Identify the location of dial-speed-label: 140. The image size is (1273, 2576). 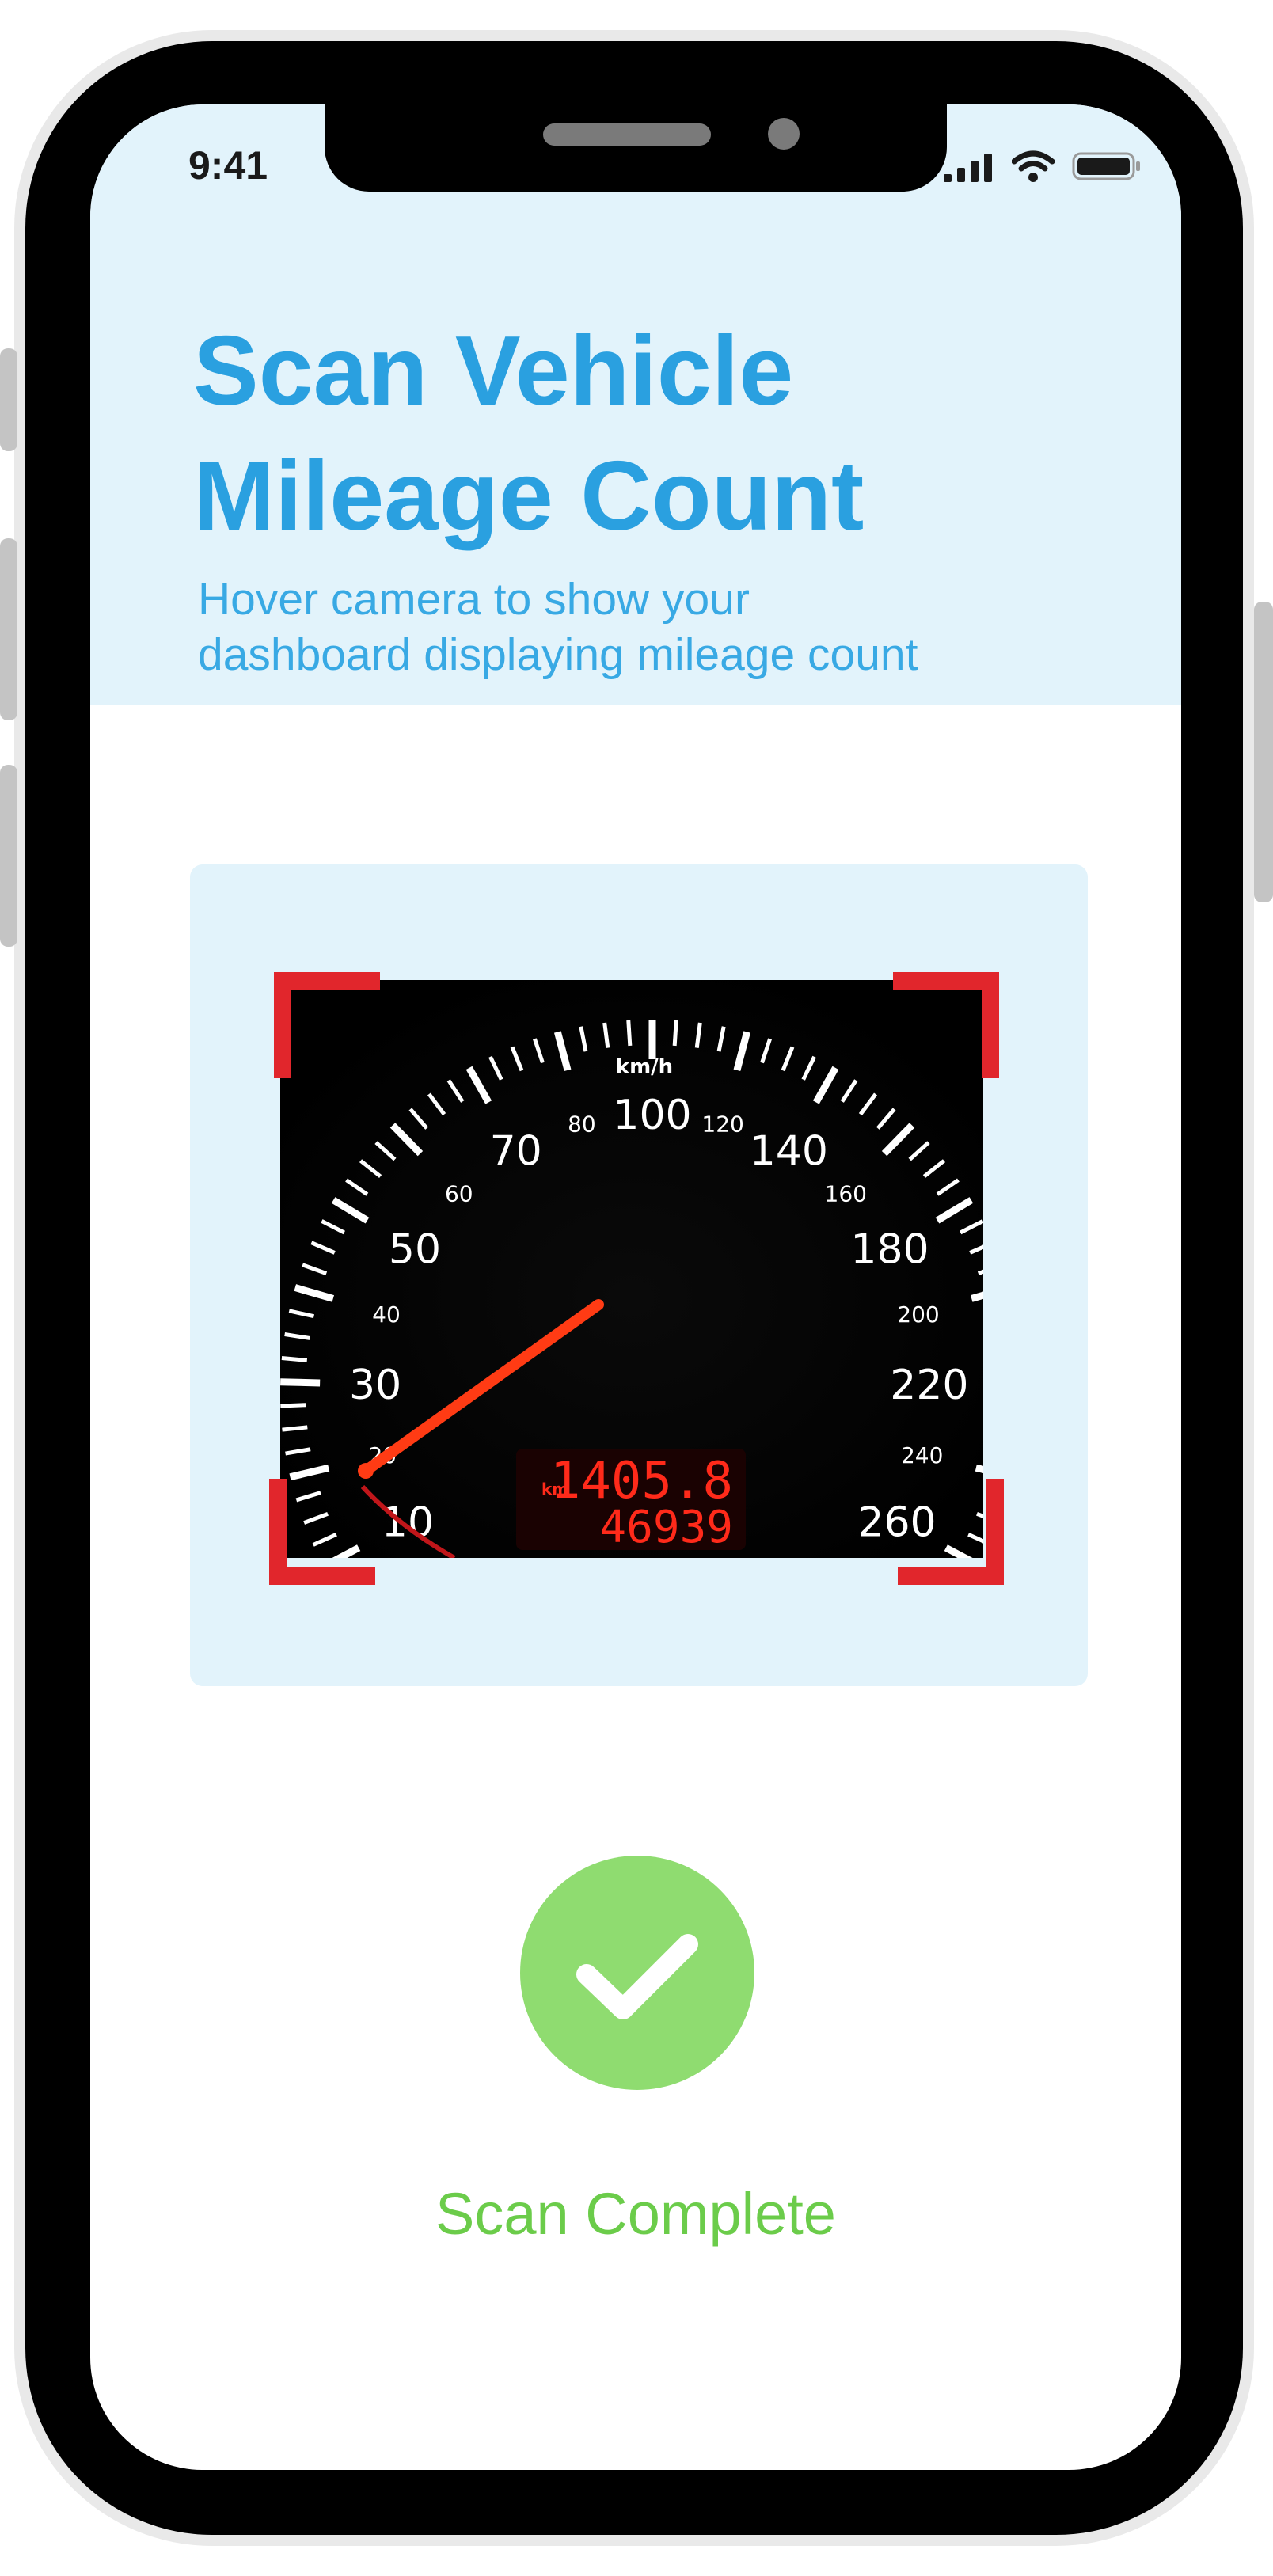
(789, 1151).